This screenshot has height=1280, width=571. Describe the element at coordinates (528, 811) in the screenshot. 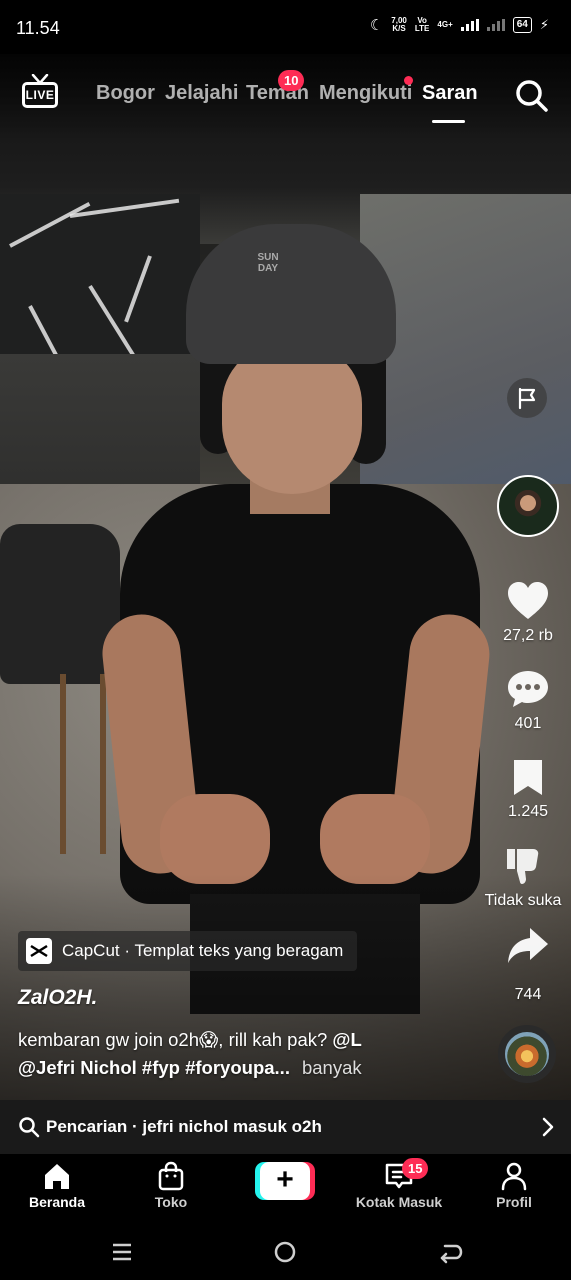

I see `bookmark-count: 1.245` at that location.